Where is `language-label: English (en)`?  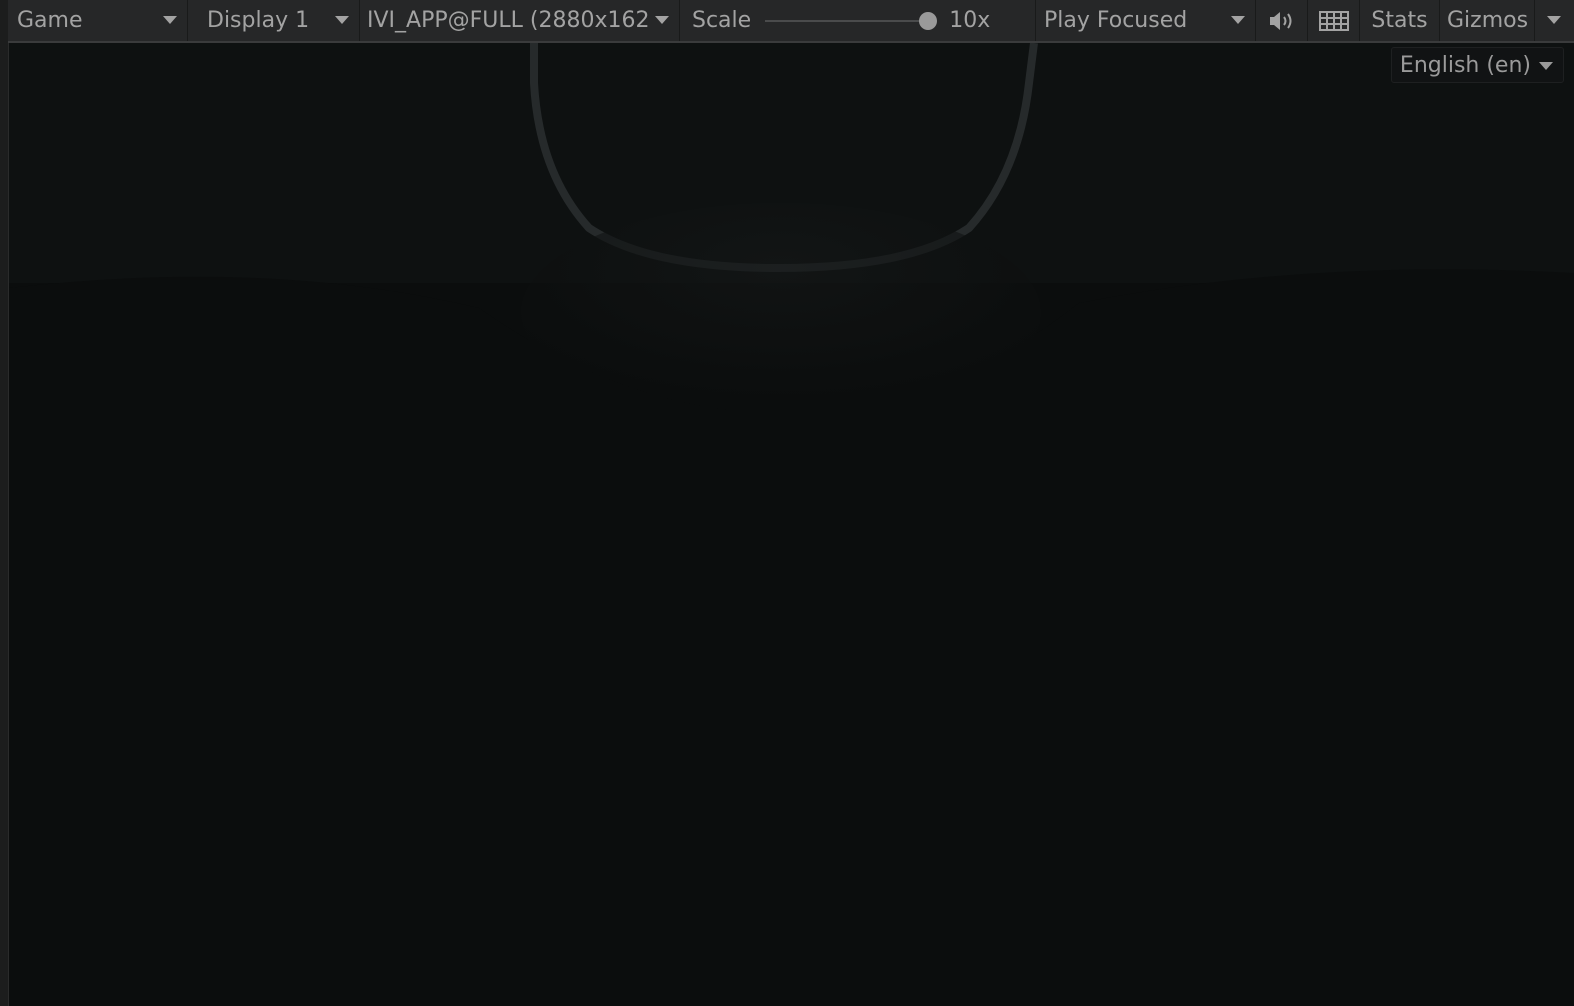
language-label: English (en) is located at coordinates (1465, 65).